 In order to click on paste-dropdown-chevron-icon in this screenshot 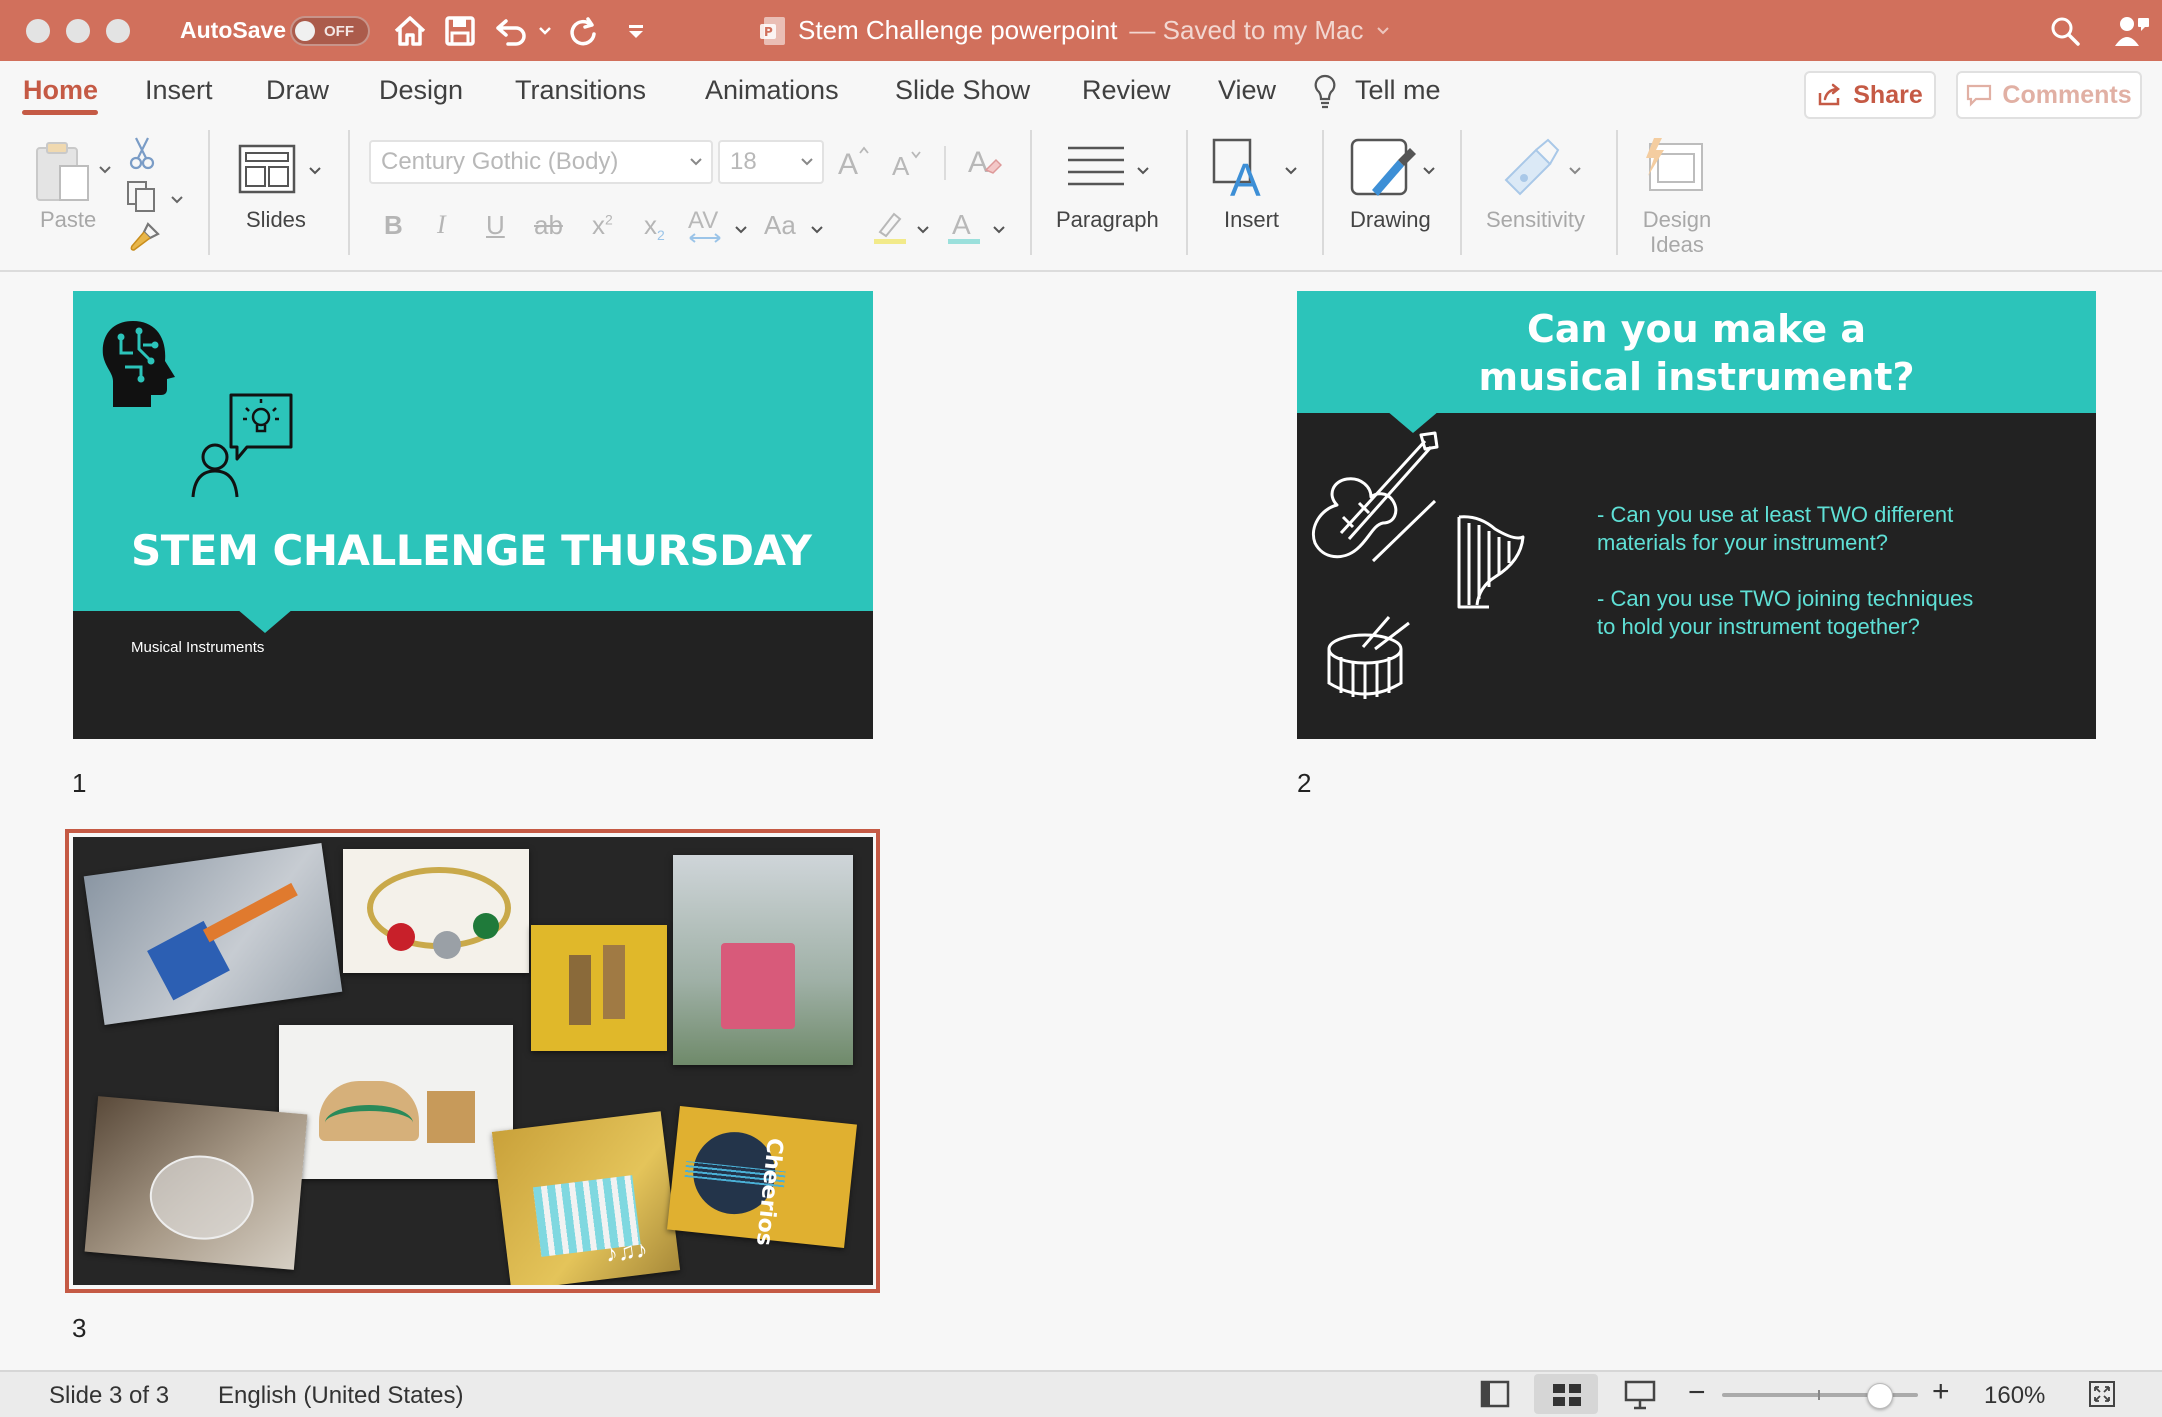, I will do `click(105, 171)`.